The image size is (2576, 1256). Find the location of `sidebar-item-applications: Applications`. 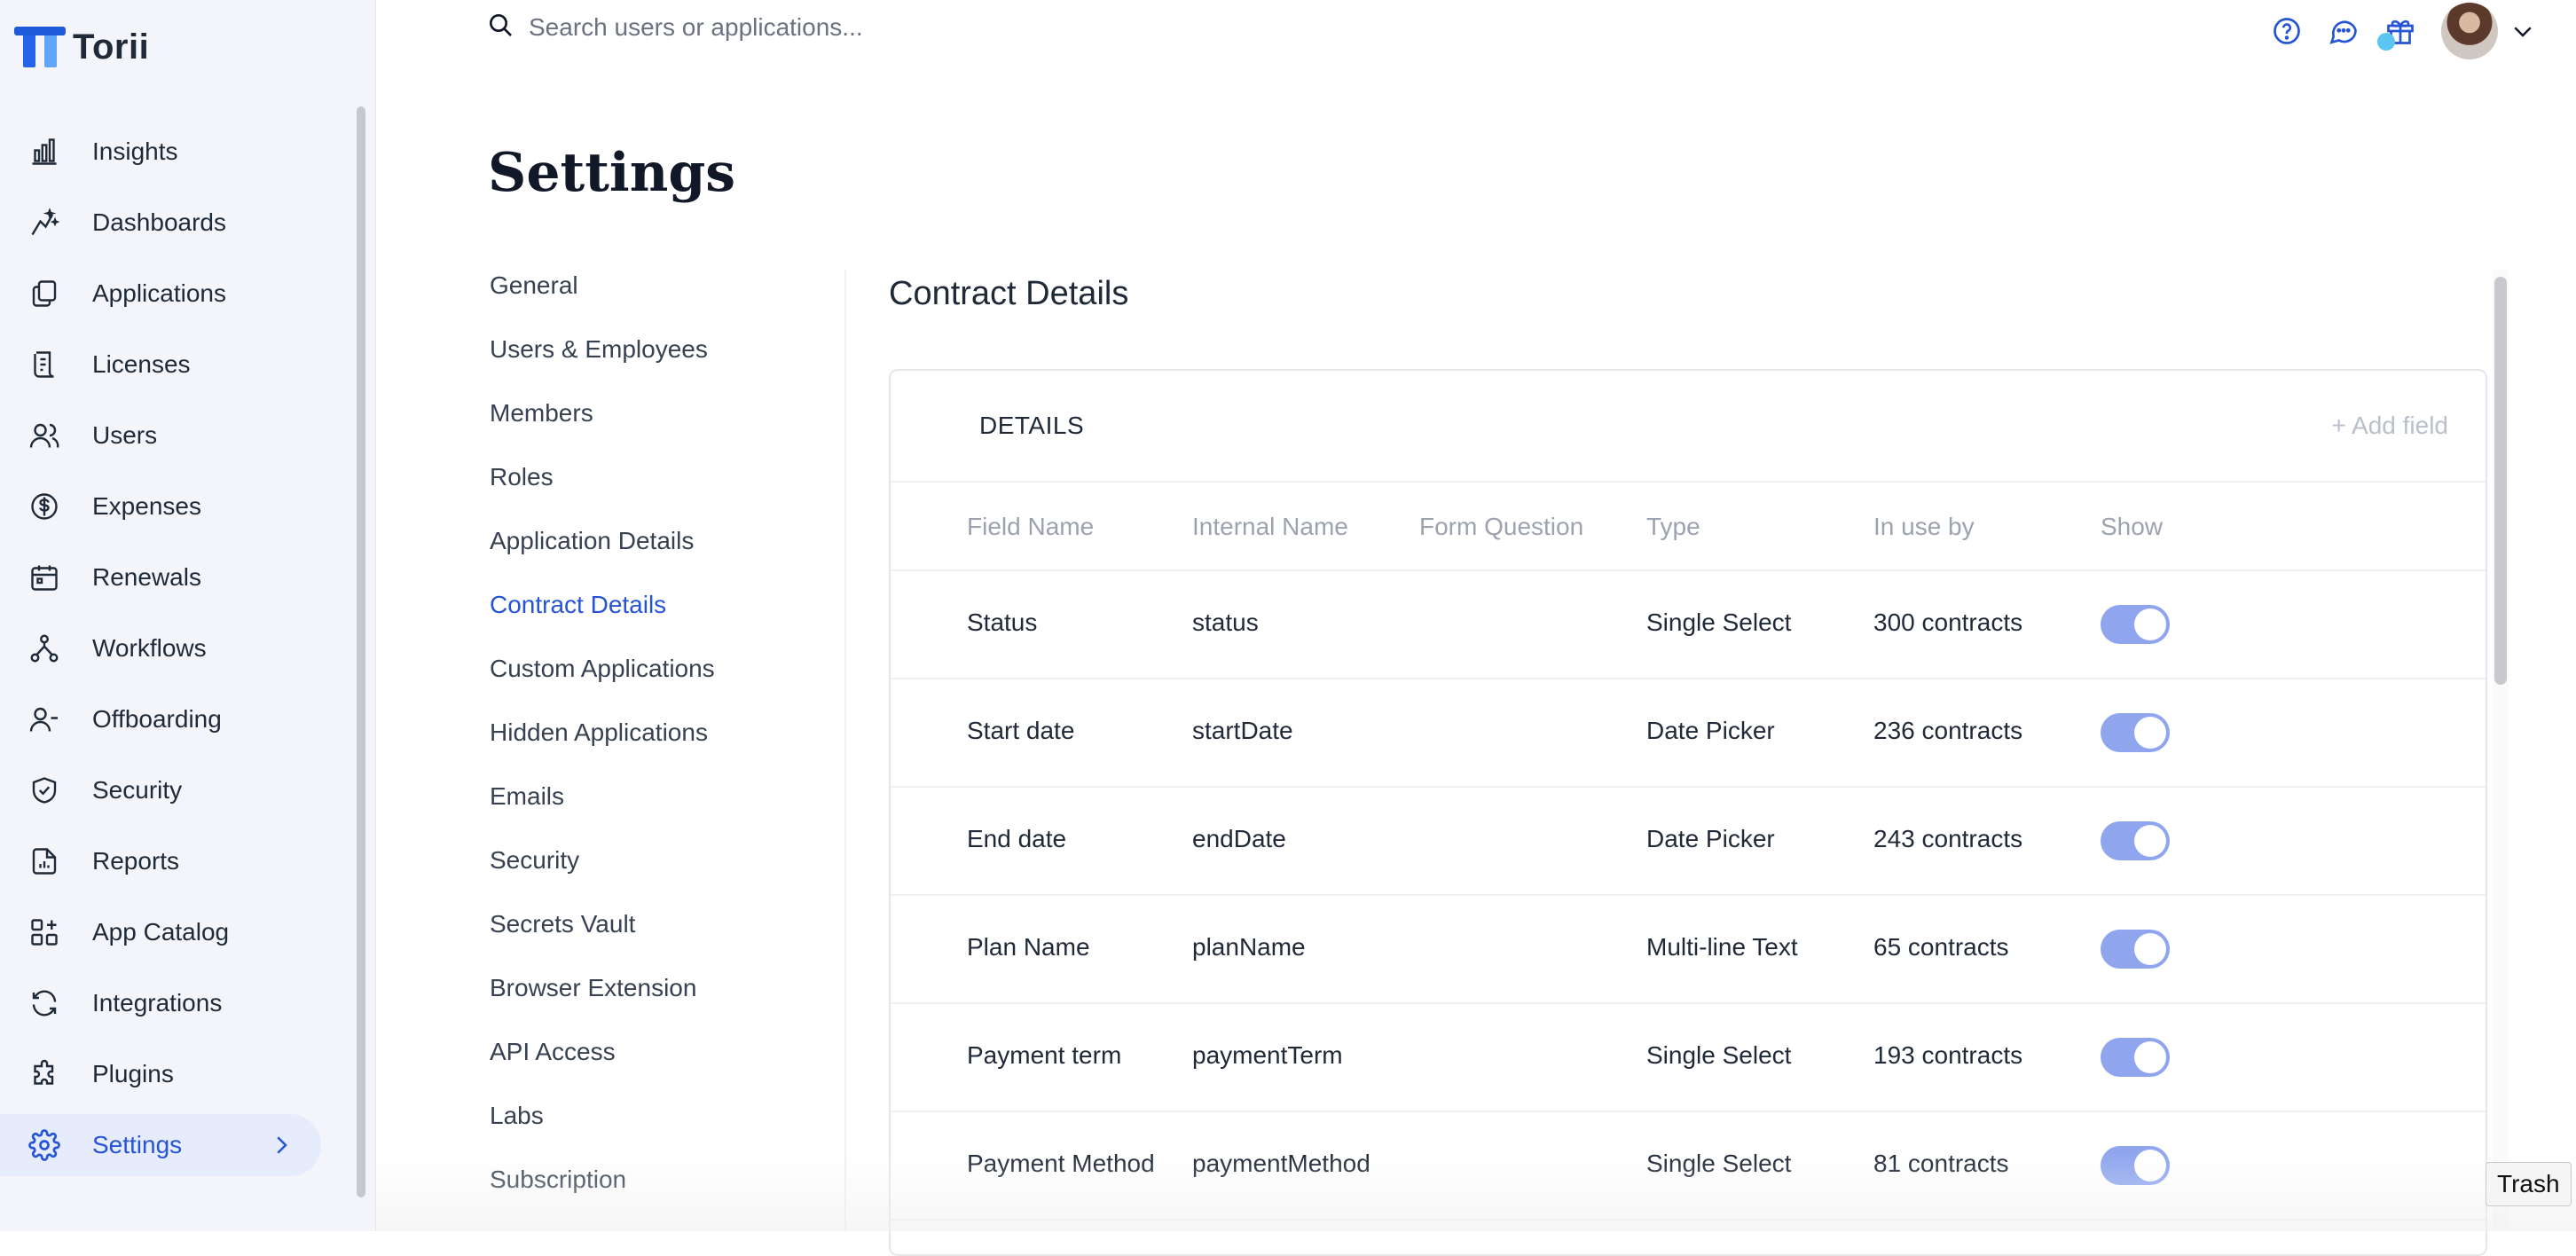

sidebar-item-applications: Applications is located at coordinates (175, 294).